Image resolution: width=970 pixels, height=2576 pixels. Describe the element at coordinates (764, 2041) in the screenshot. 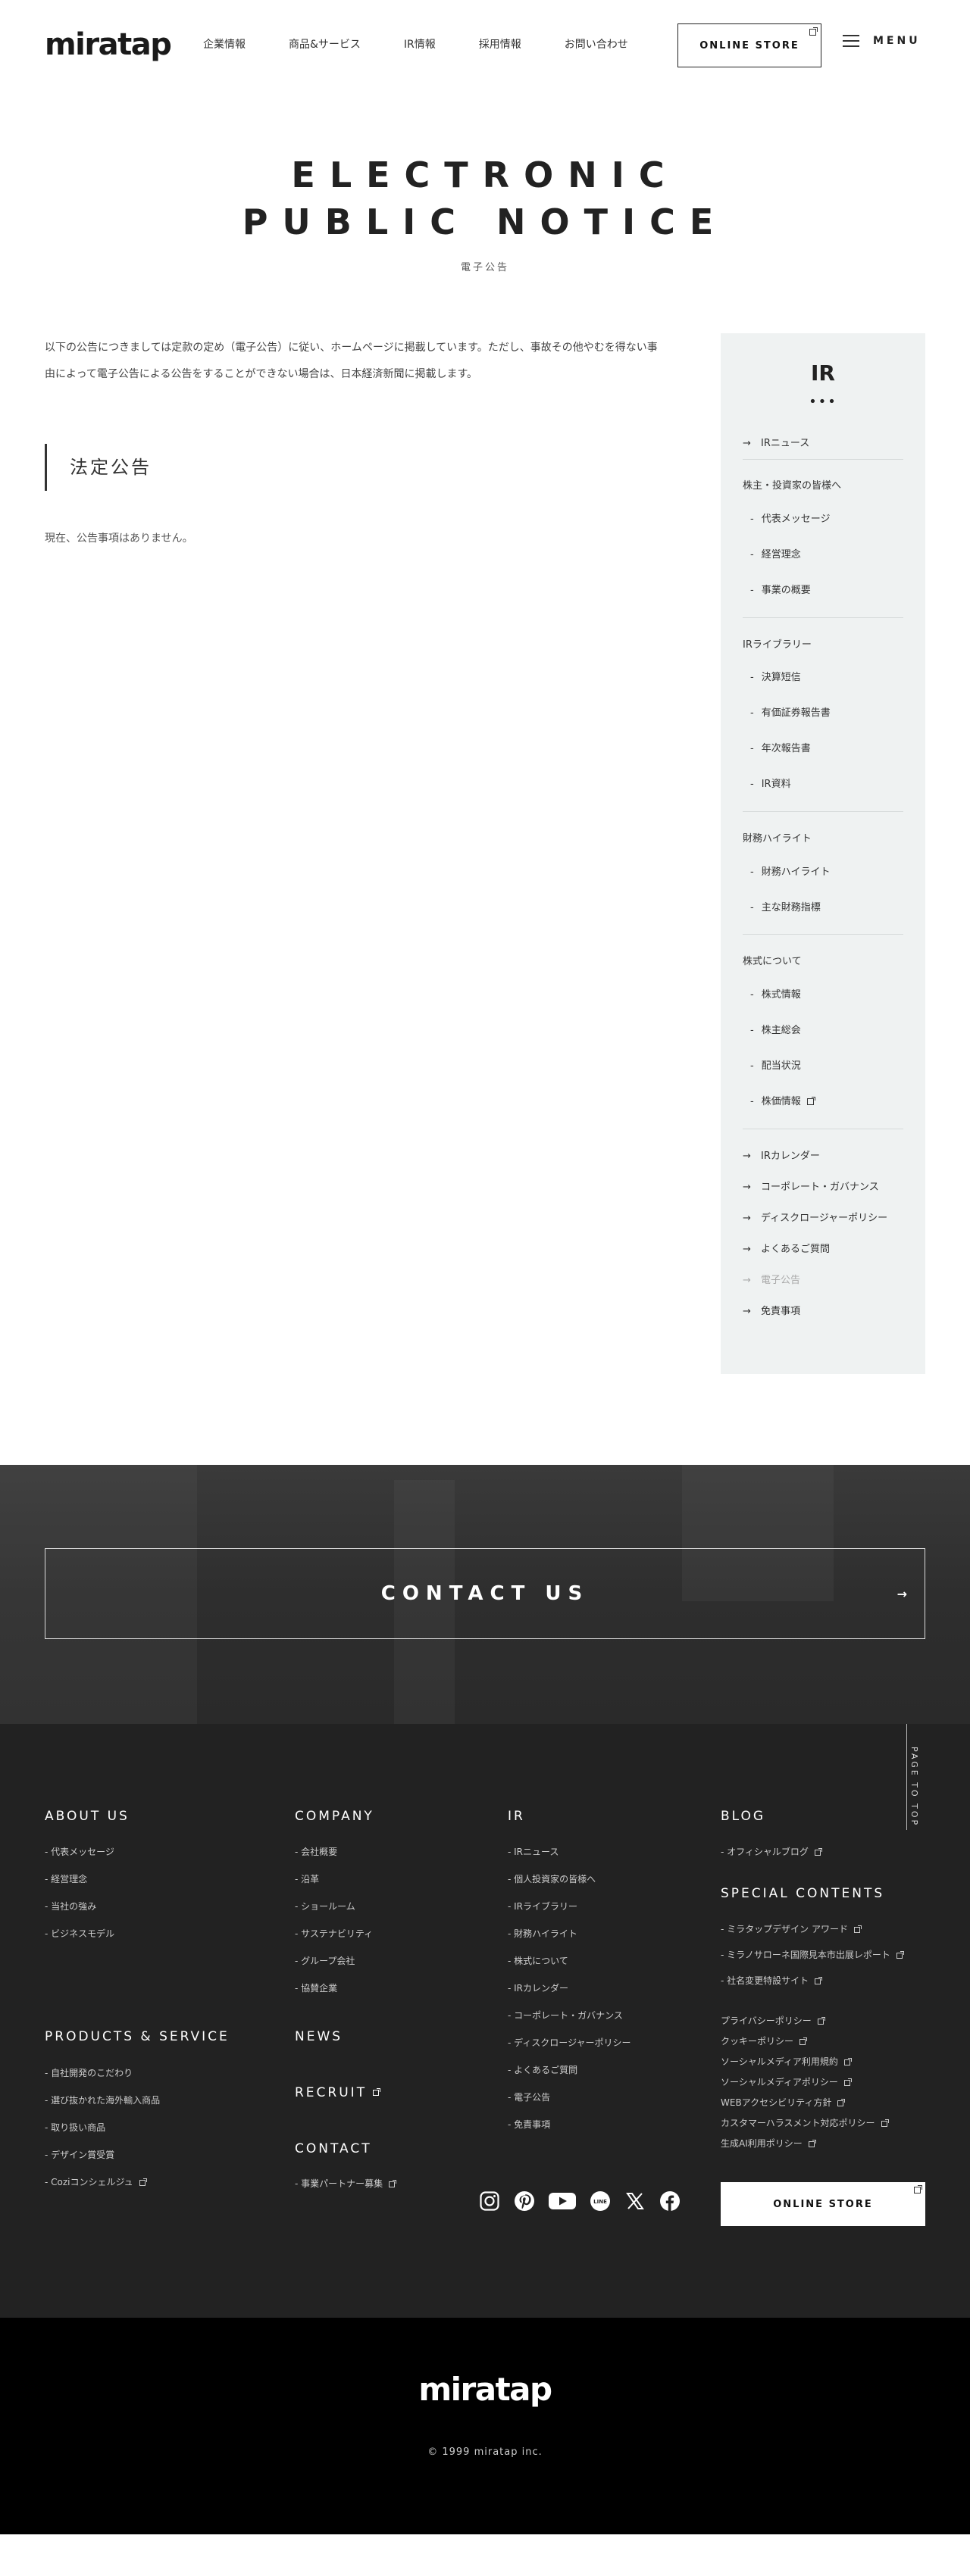

I see `footer-policy-cookie: クッキーポリシー` at that location.